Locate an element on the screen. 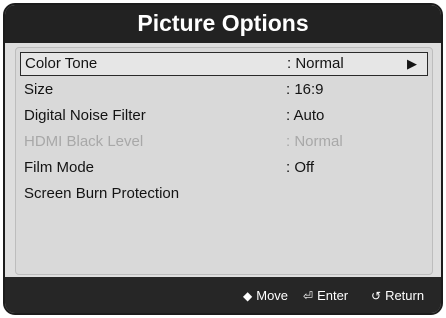 Image resolution: width=446 pixels, height=318 pixels. enter-hint: ⏎ Enter is located at coordinates (325, 295).